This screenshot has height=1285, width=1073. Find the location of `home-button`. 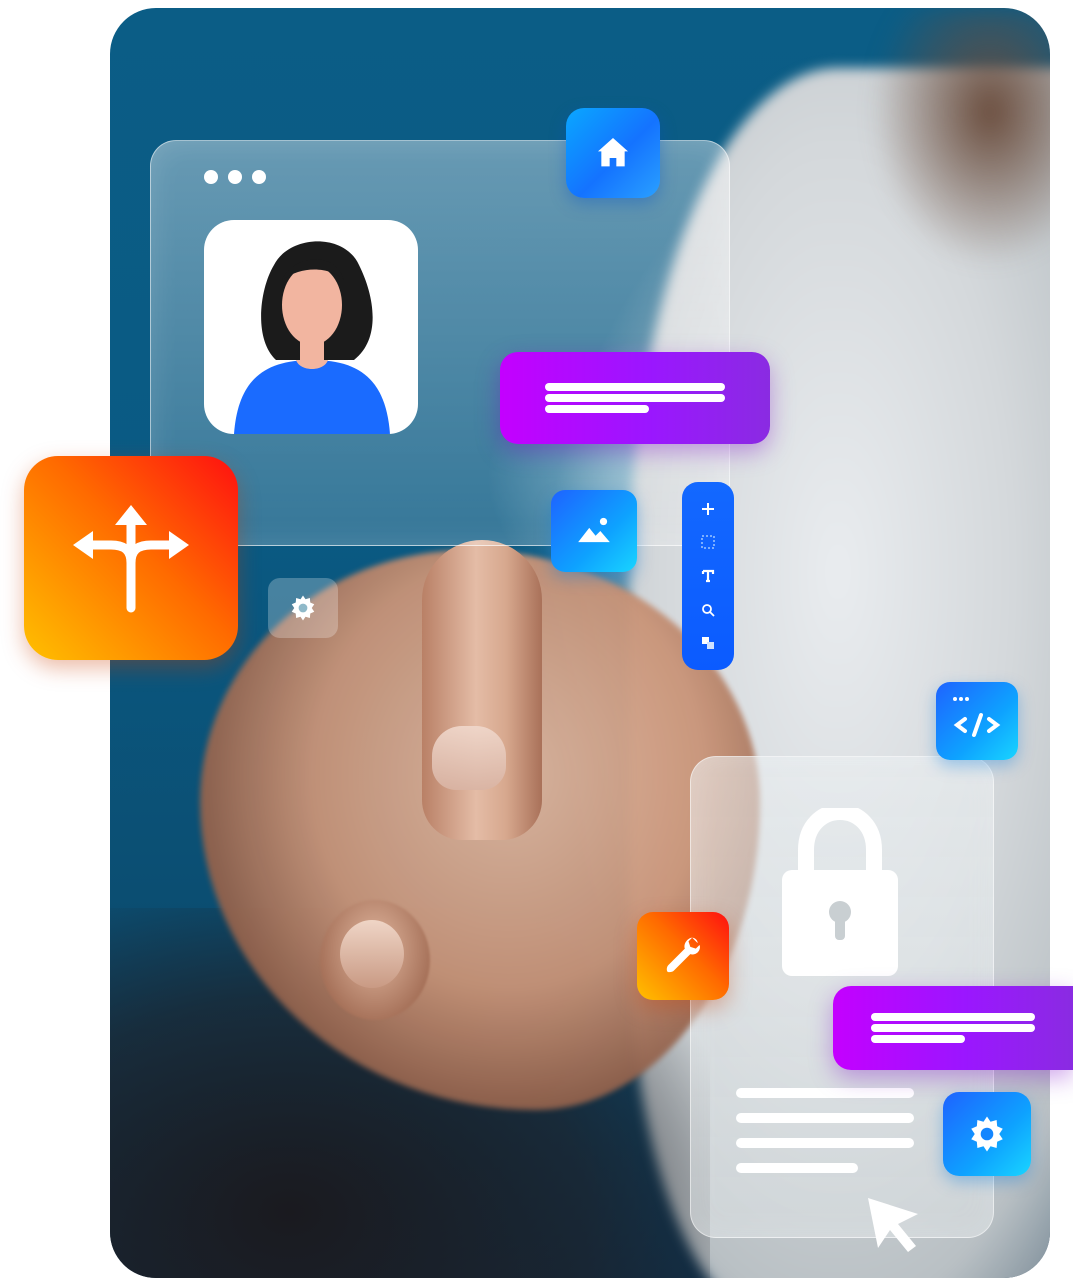

home-button is located at coordinates (613, 153).